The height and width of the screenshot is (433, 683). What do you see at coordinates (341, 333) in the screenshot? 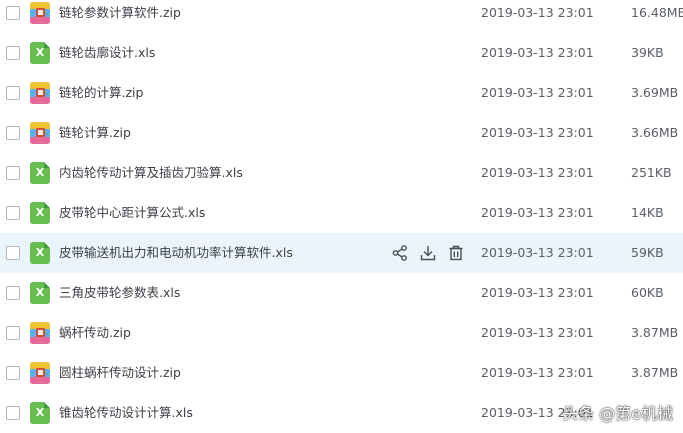
I see `file-row: 蜗杆传动.zip 2019-03-13 23:01 3.87MB` at bounding box center [341, 333].